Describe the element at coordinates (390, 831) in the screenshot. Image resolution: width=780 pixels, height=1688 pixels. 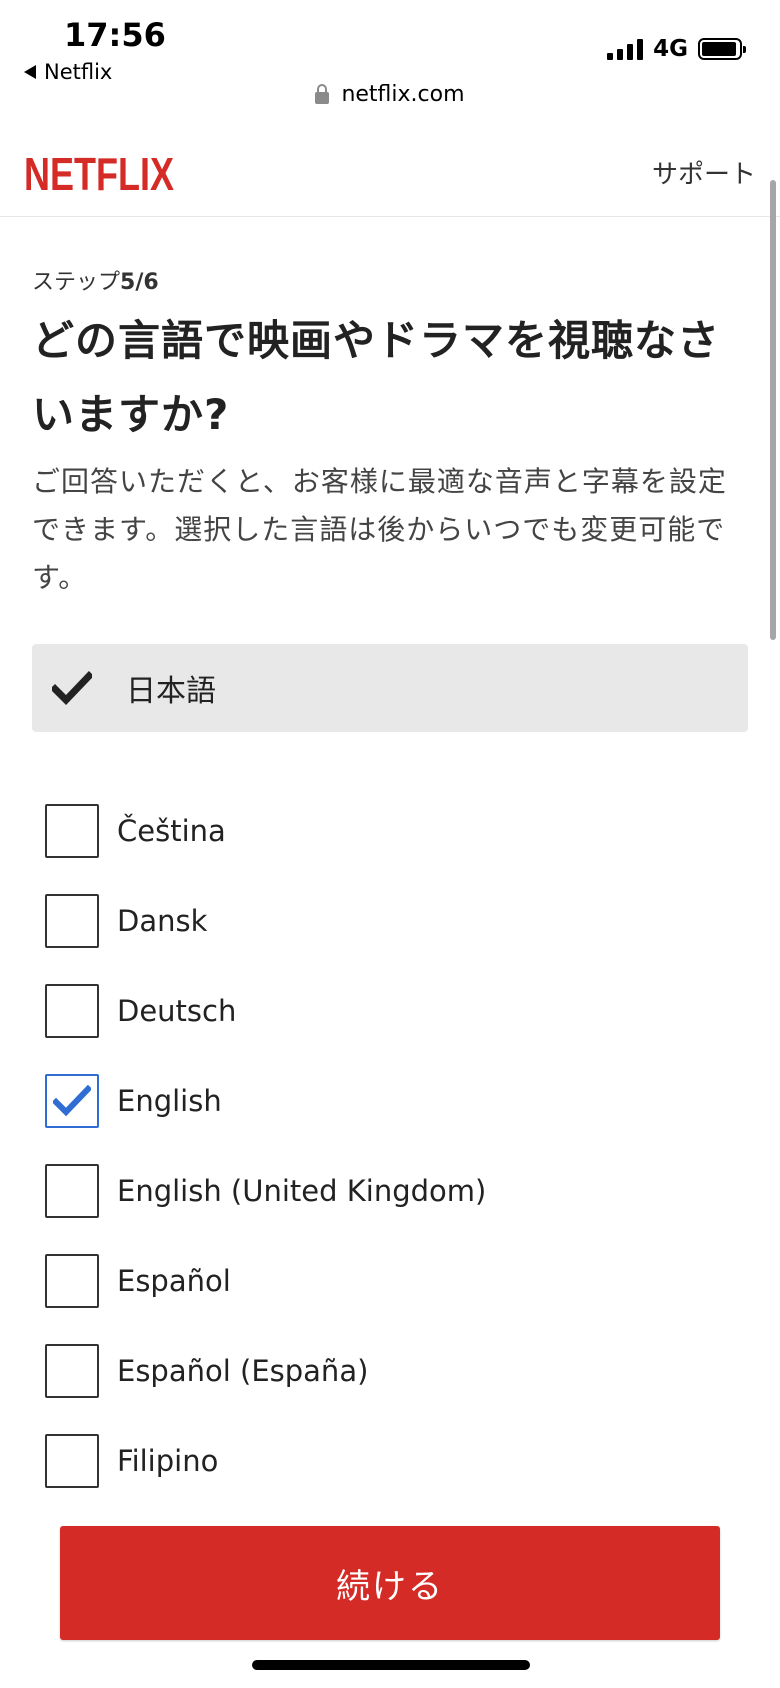
I see `language-item: Čeština` at that location.